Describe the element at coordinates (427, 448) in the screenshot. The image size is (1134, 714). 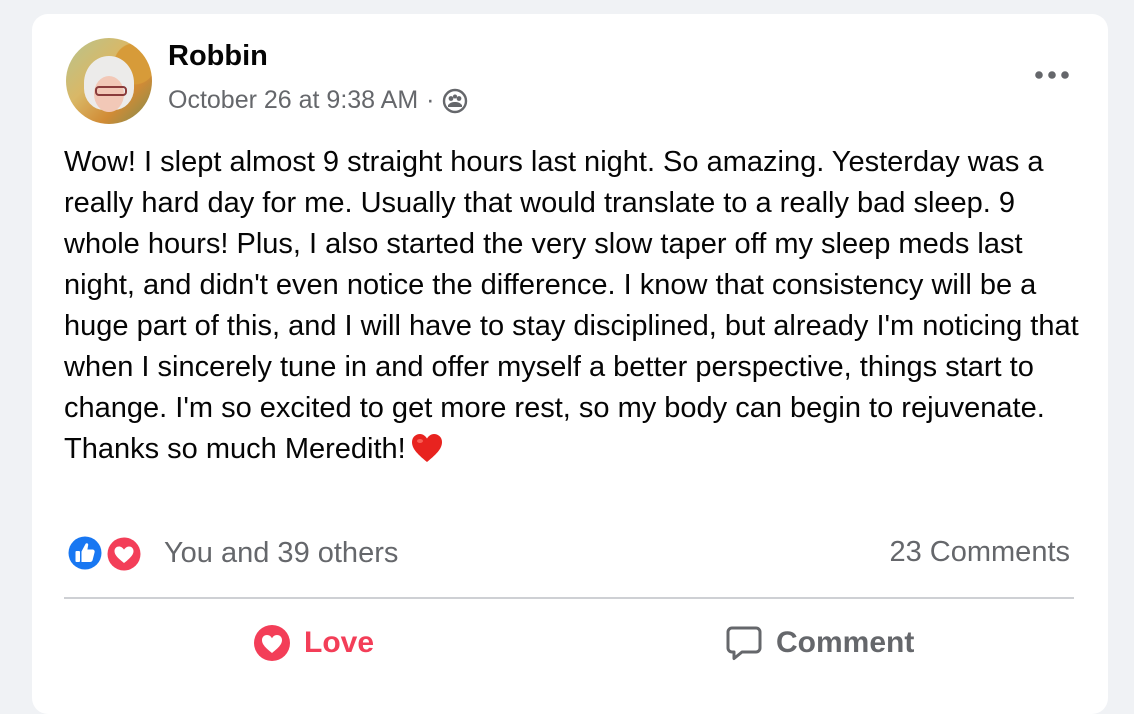
I see `red-heart-emoji` at that location.